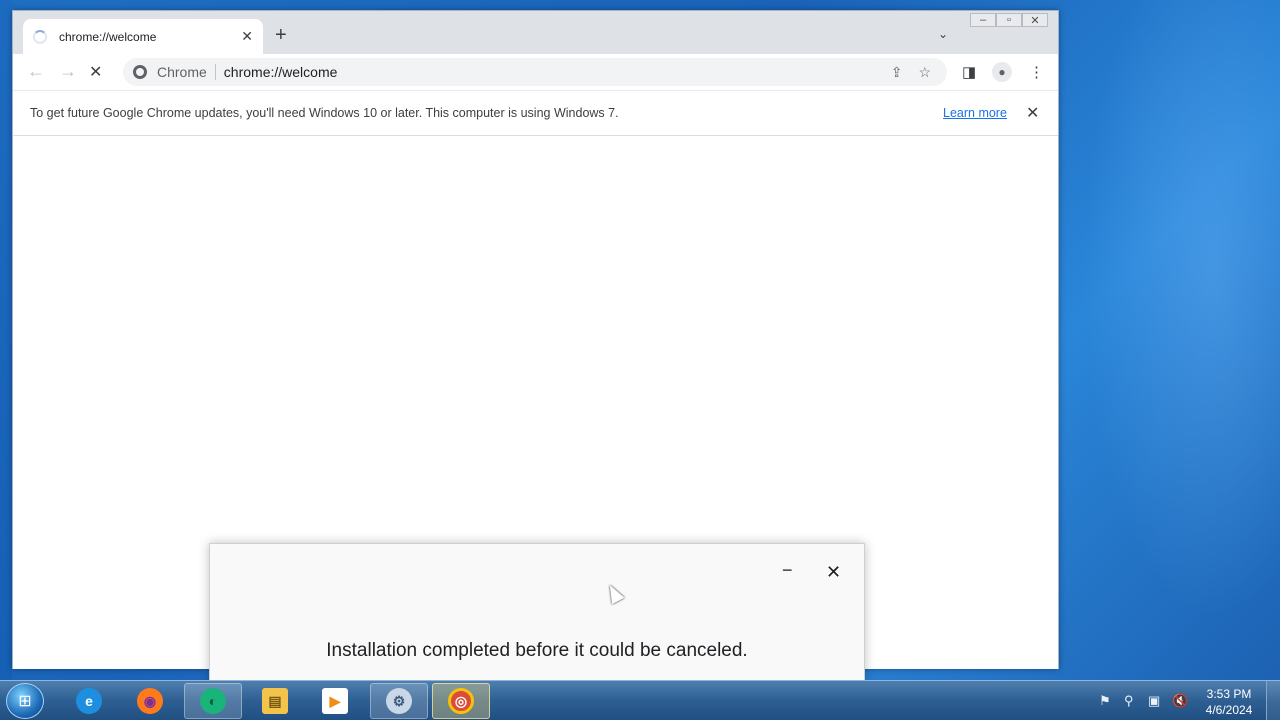 The height and width of the screenshot is (720, 1280). I want to click on volume-muted-icon: 🔇, so click(1180, 701).